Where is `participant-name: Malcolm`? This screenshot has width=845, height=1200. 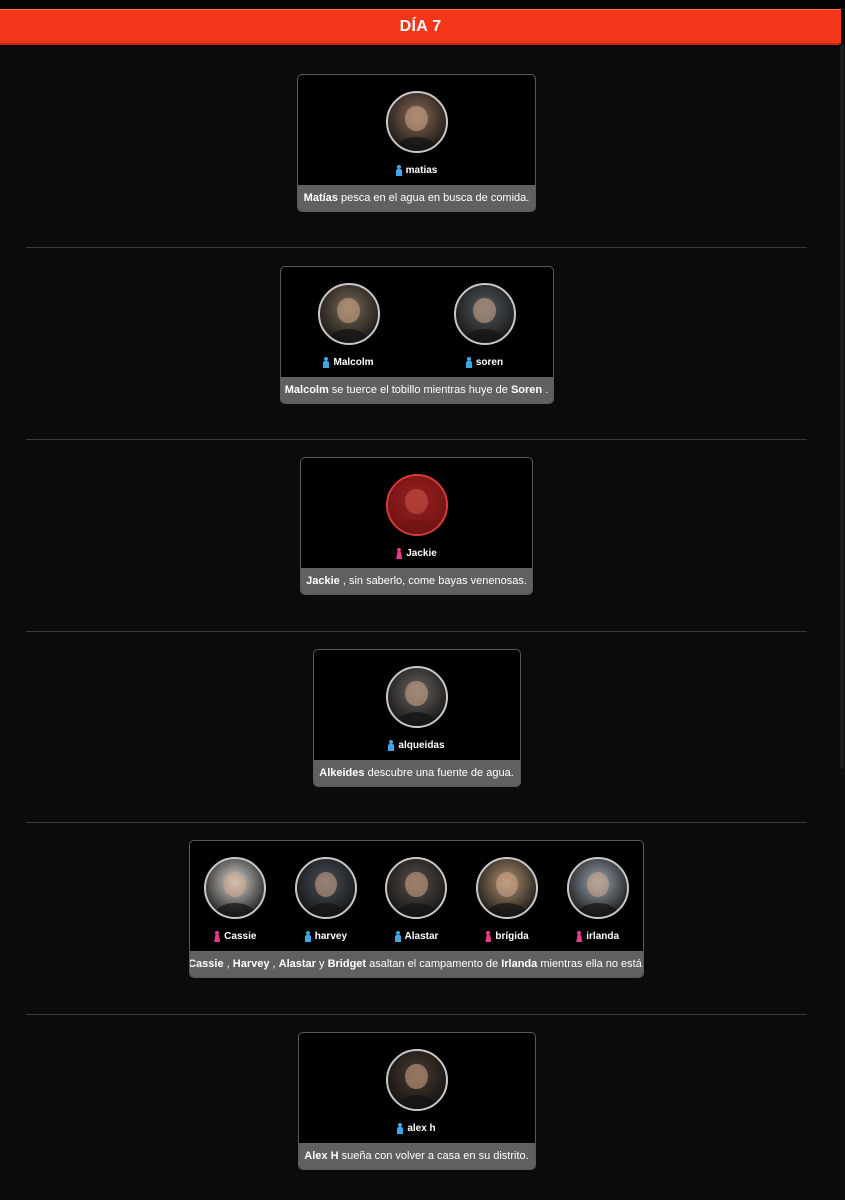
participant-name: Malcolm is located at coordinates (348, 362).